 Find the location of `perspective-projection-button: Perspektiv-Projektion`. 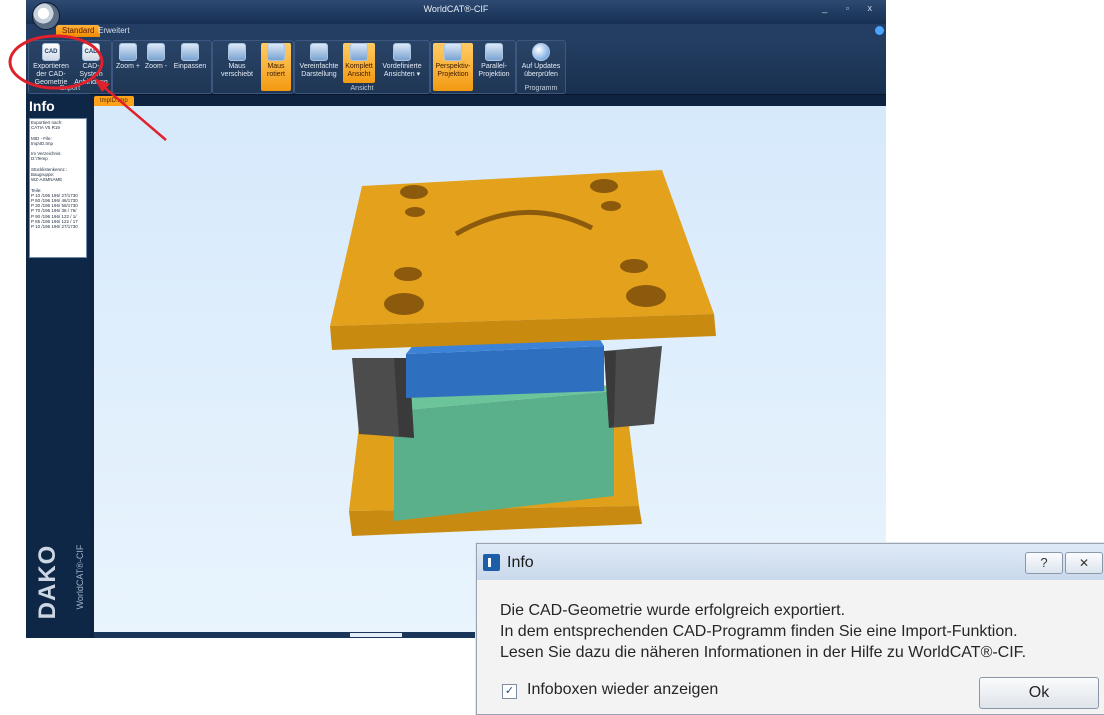

perspective-projection-button: Perspektiv-Projektion is located at coordinates (453, 67).